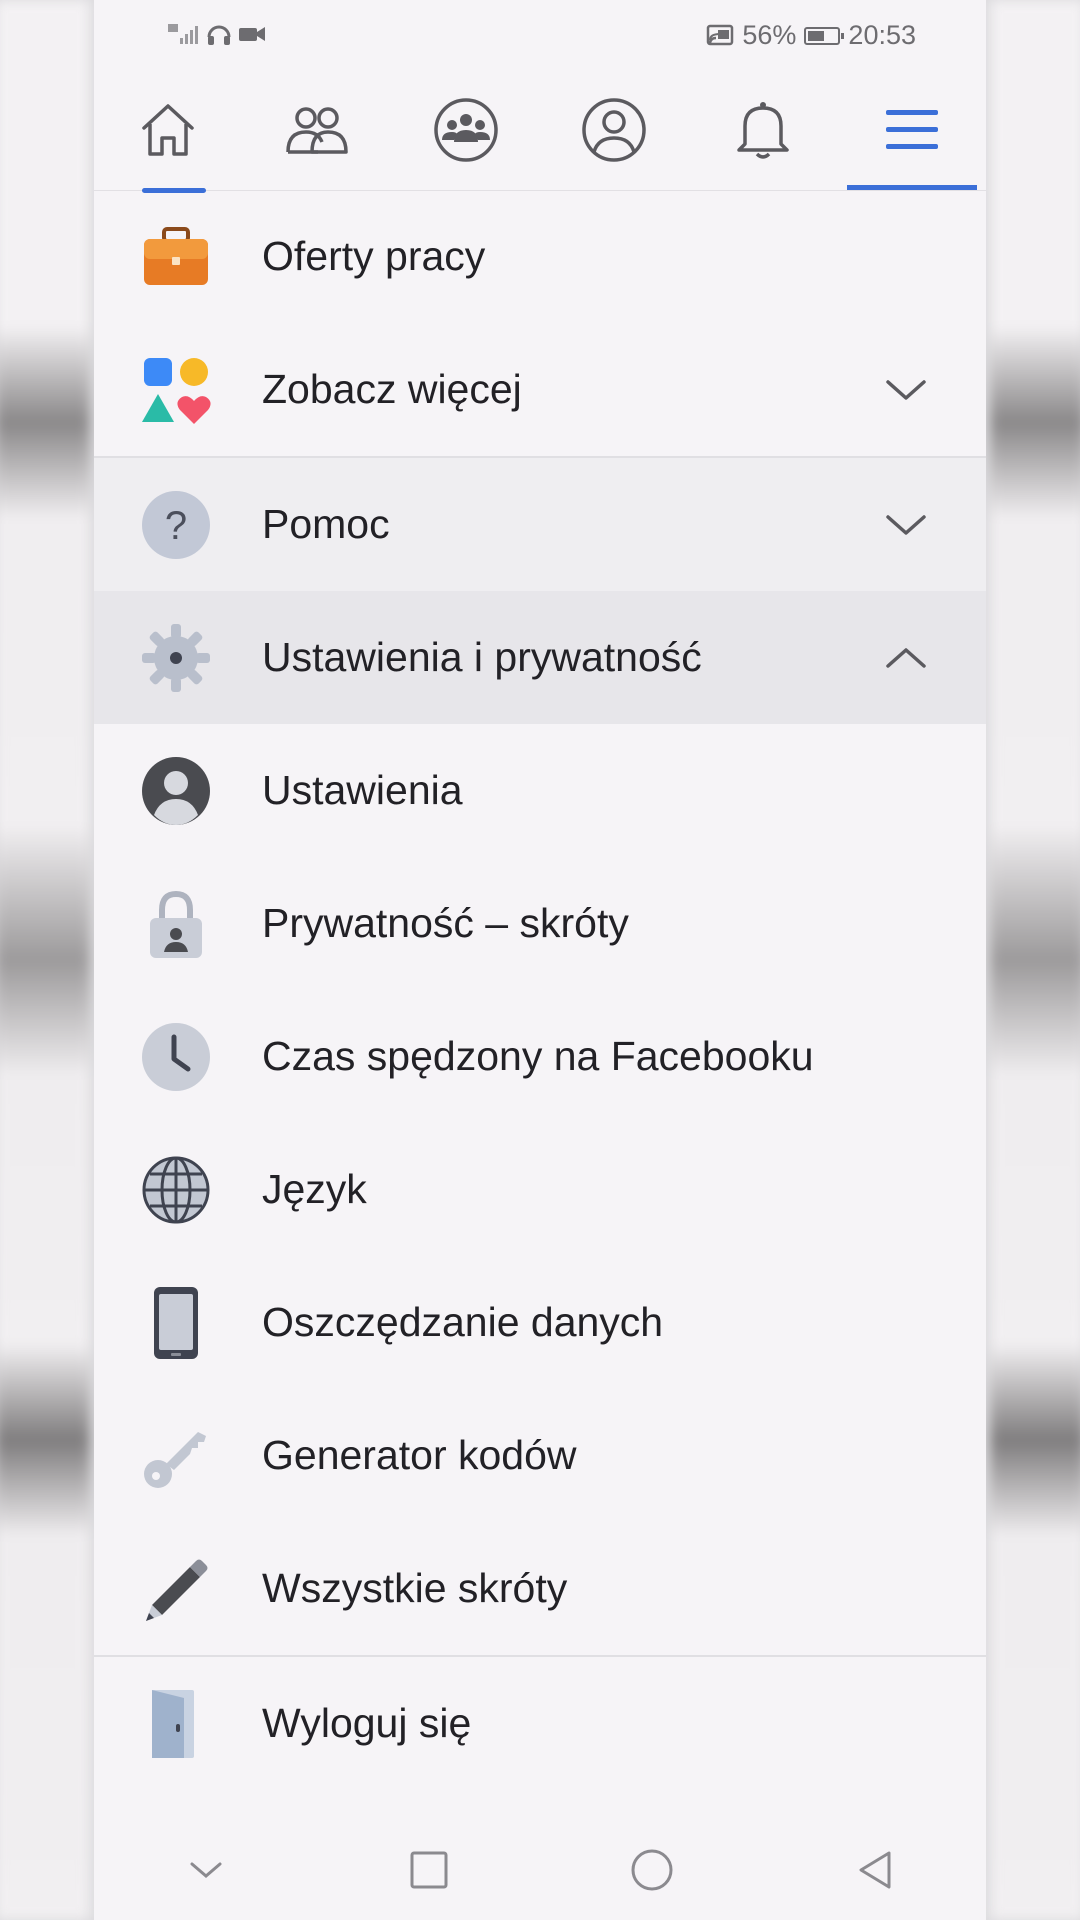  I want to click on tab-home, so click(168, 130).